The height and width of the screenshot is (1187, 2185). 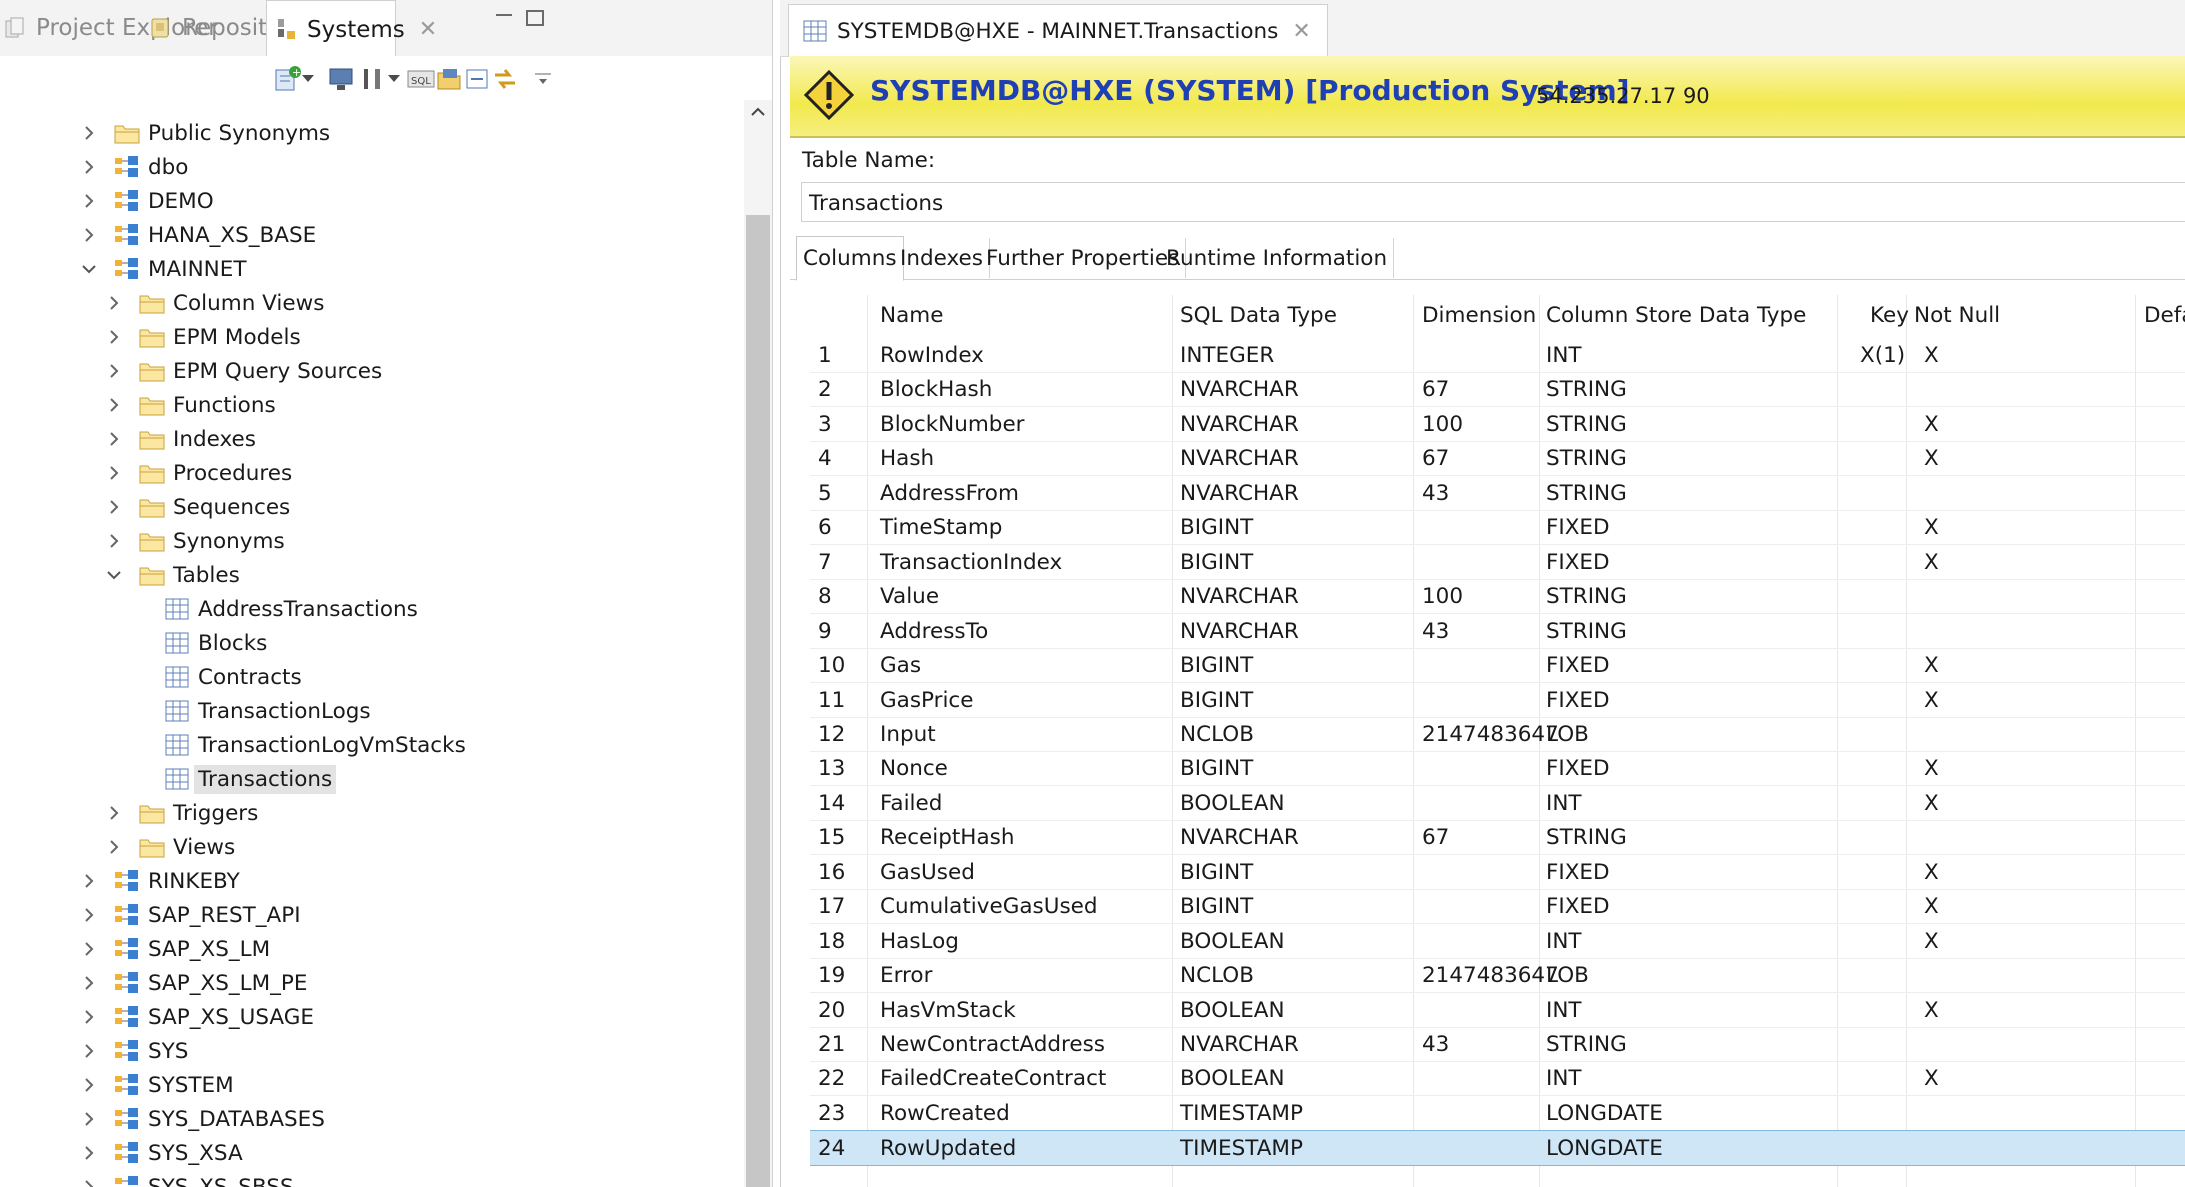 What do you see at coordinates (1497, 459) in the screenshot?
I see `table-row: 4 Hash NVARCHAR 67 STRING X` at bounding box center [1497, 459].